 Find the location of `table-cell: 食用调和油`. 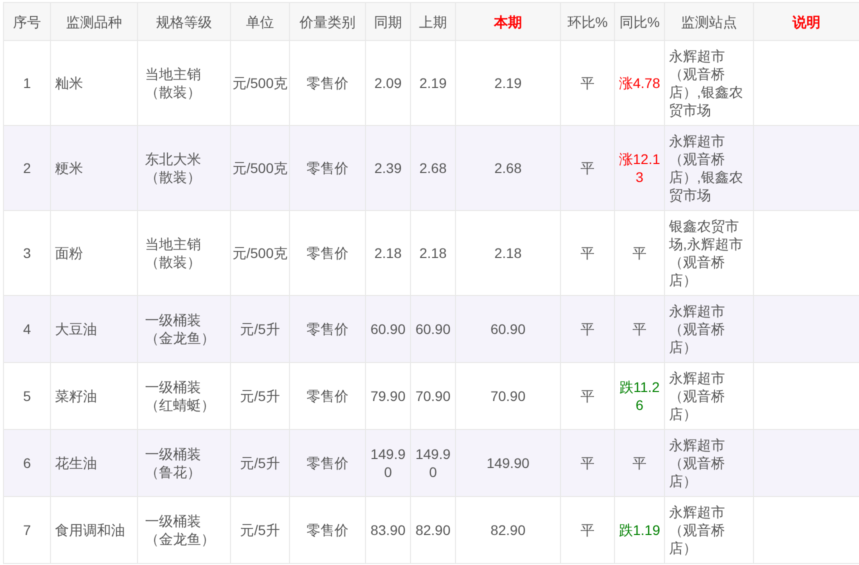

table-cell: 食用调和油 is located at coordinates (94, 530).